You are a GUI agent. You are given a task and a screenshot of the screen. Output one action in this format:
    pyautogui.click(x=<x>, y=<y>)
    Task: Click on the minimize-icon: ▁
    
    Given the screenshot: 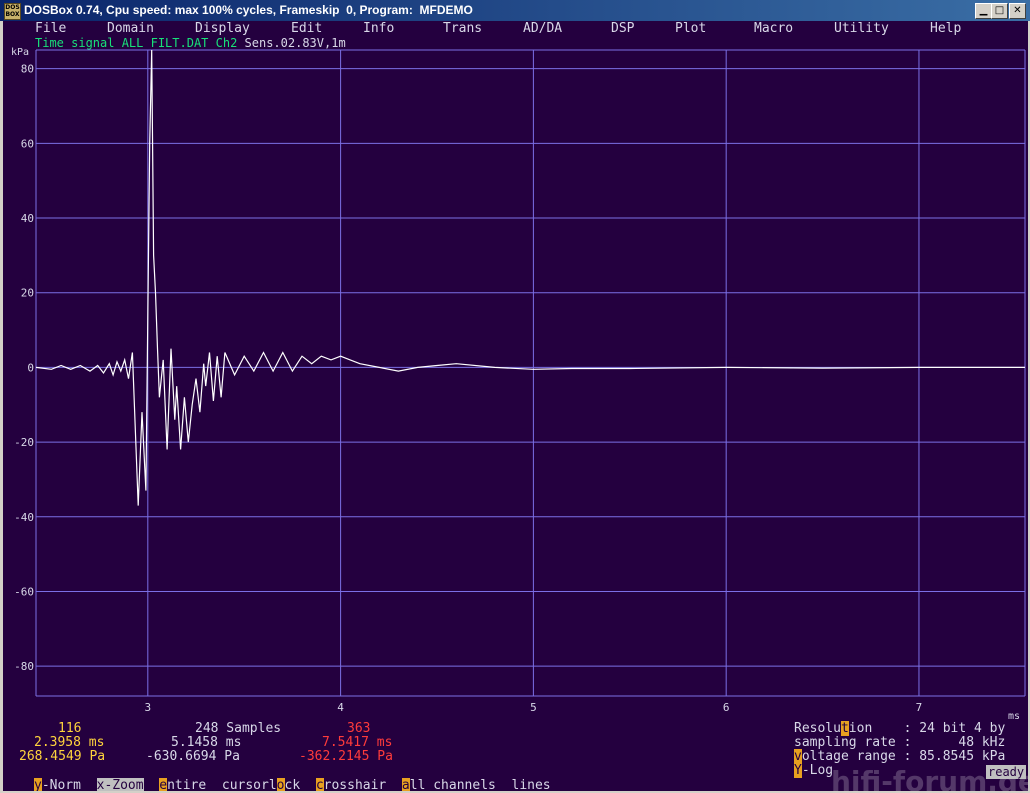 What is the action you would take?
    pyautogui.click(x=983, y=10)
    